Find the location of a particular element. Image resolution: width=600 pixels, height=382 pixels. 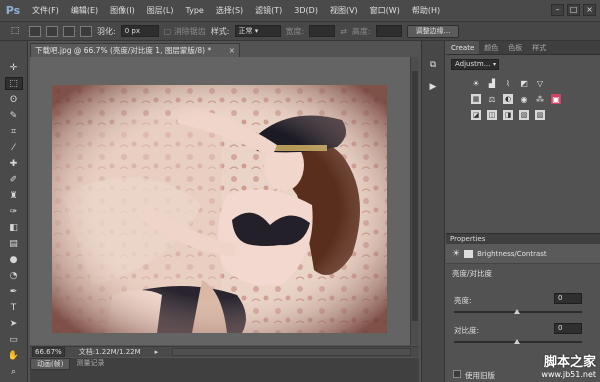

adjustment-title: 亮度/对比度 is located at coordinates (472, 273).